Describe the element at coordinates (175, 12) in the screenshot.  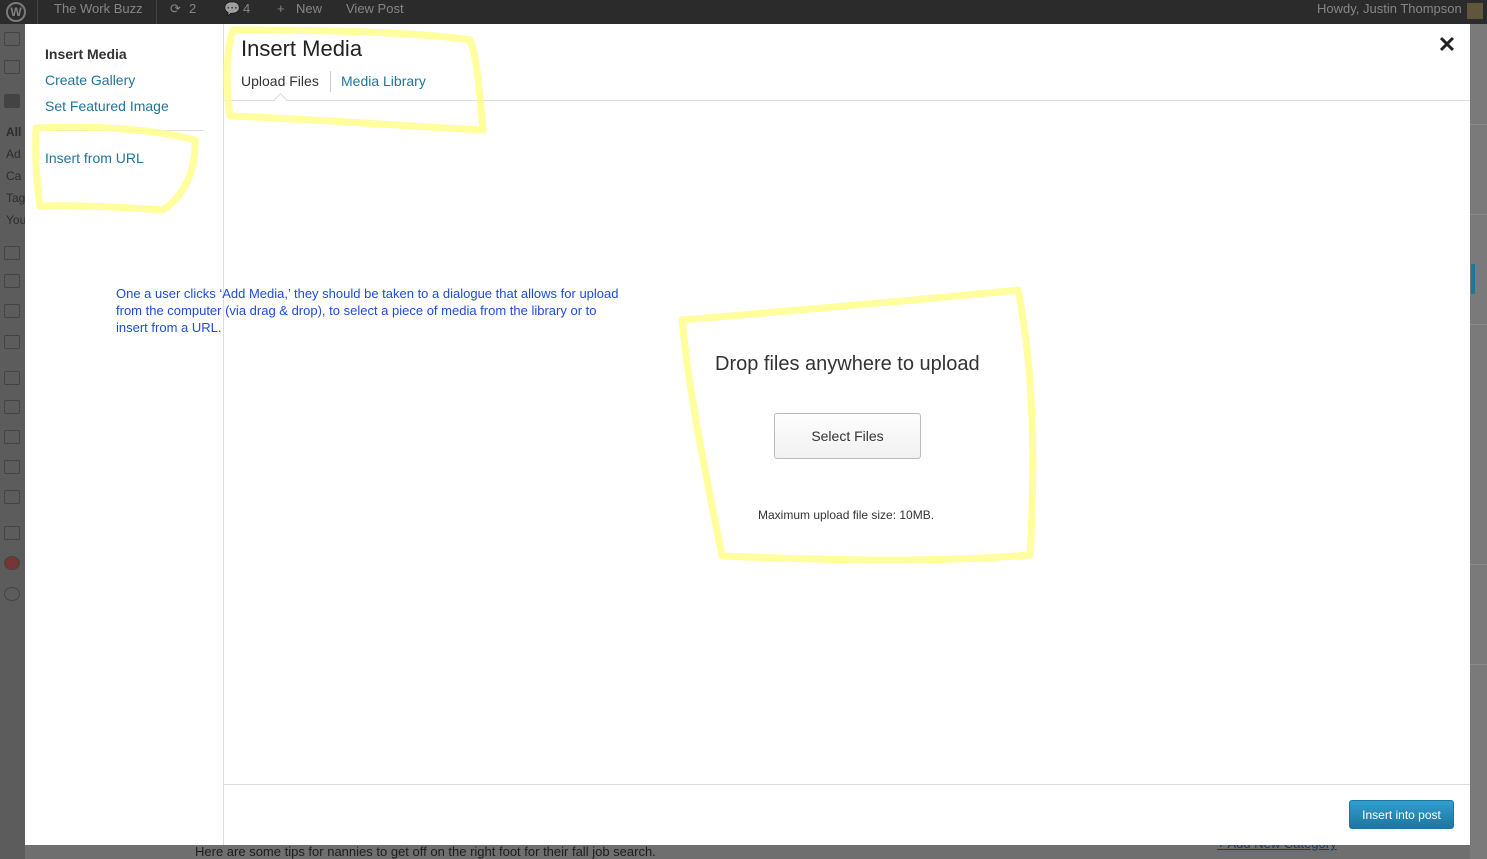
I see `updates-icon: ⟳` at that location.